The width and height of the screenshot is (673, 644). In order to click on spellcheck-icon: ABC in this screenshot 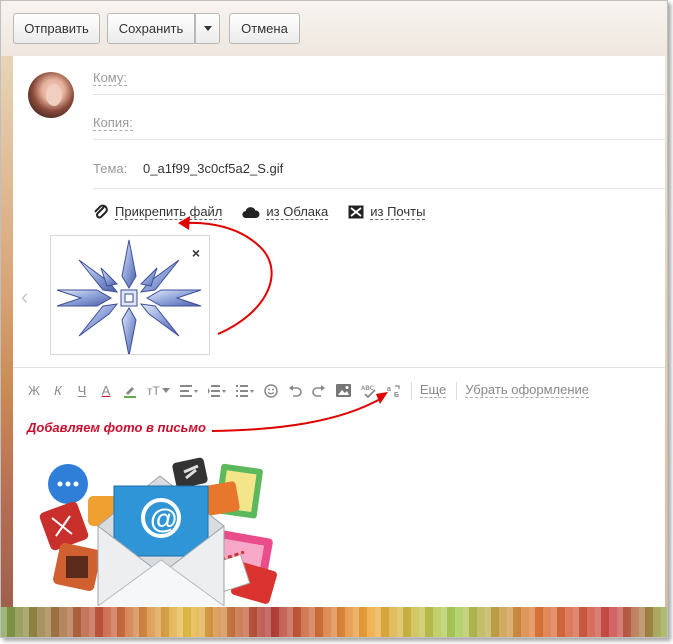, I will do `click(368, 392)`.